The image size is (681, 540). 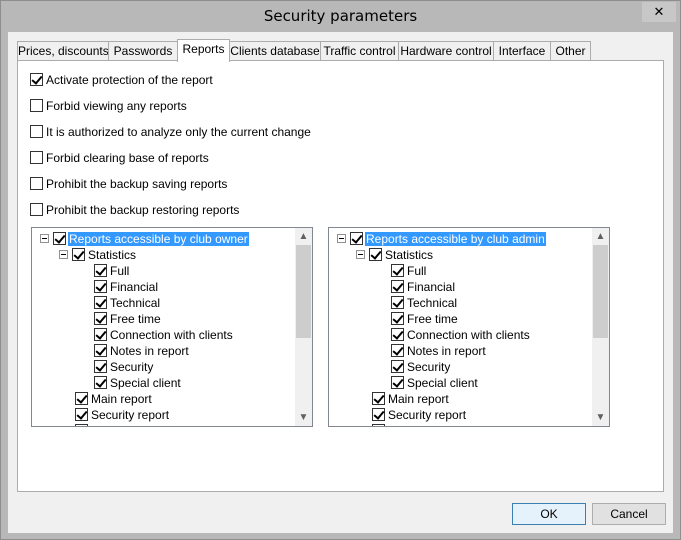 What do you see at coordinates (275, 51) in the screenshot?
I see `tab-clients-database: Clients database` at bounding box center [275, 51].